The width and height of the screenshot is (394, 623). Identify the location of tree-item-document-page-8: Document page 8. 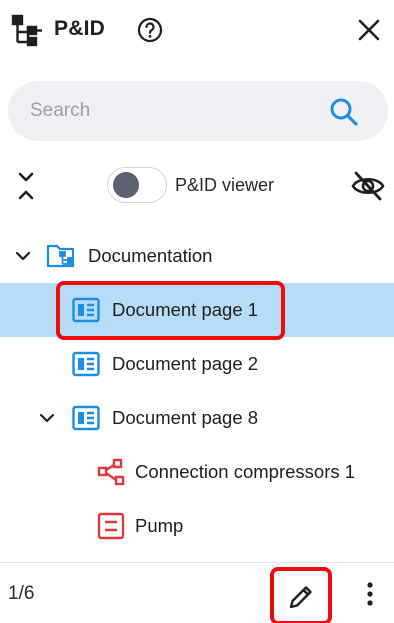
(197, 418).